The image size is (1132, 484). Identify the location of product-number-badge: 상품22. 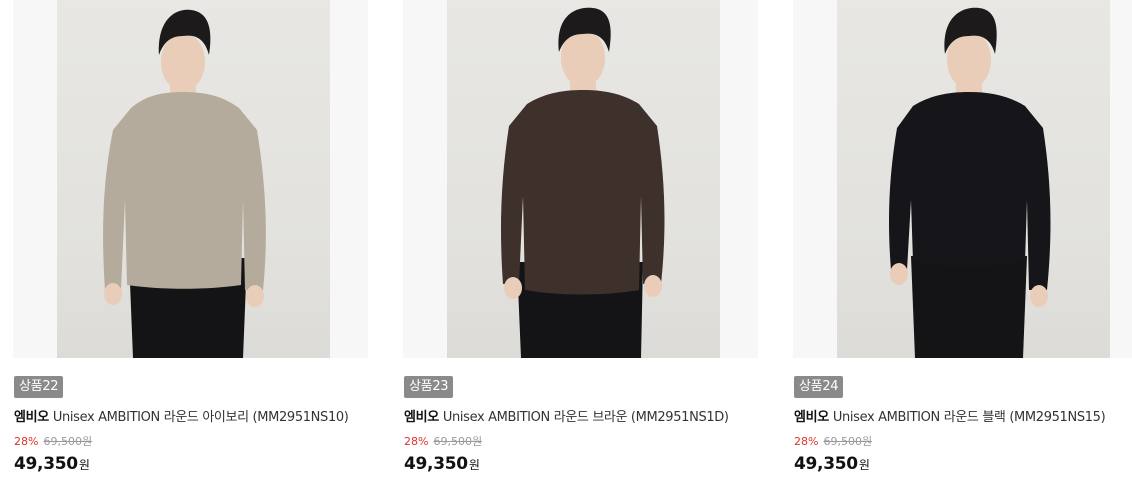
(39, 387).